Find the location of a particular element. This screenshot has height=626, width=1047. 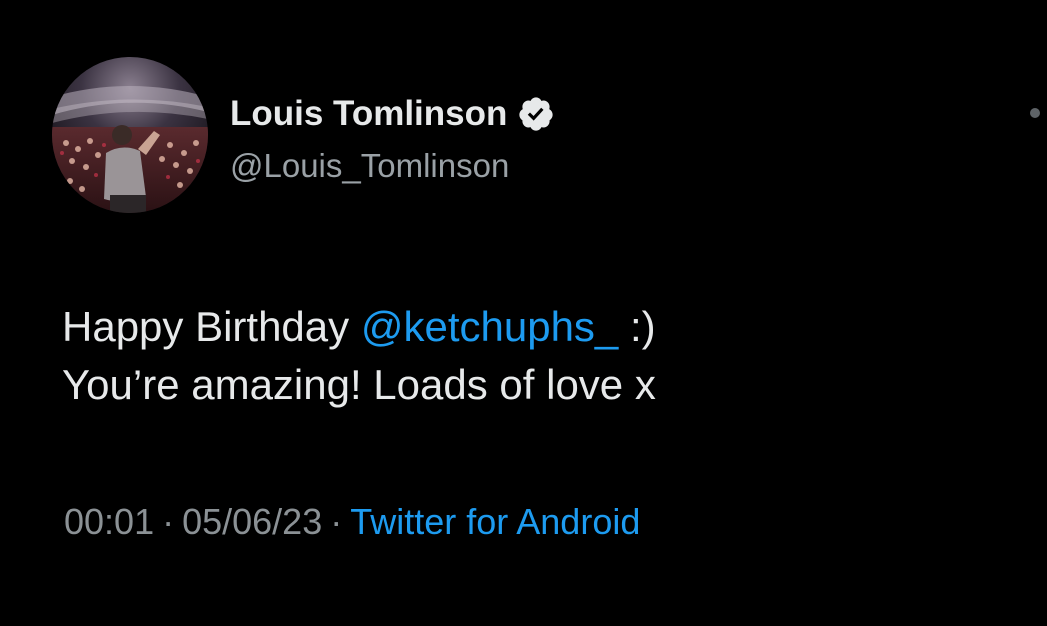

tweet-line-1: Happy Birthday @ketchuphs_ :) is located at coordinates (359, 327).